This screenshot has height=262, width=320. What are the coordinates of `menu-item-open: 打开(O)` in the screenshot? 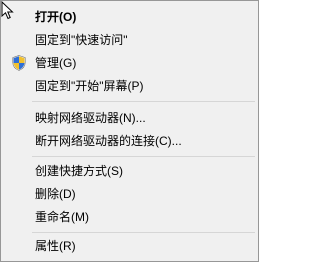 It's located at (129, 17).